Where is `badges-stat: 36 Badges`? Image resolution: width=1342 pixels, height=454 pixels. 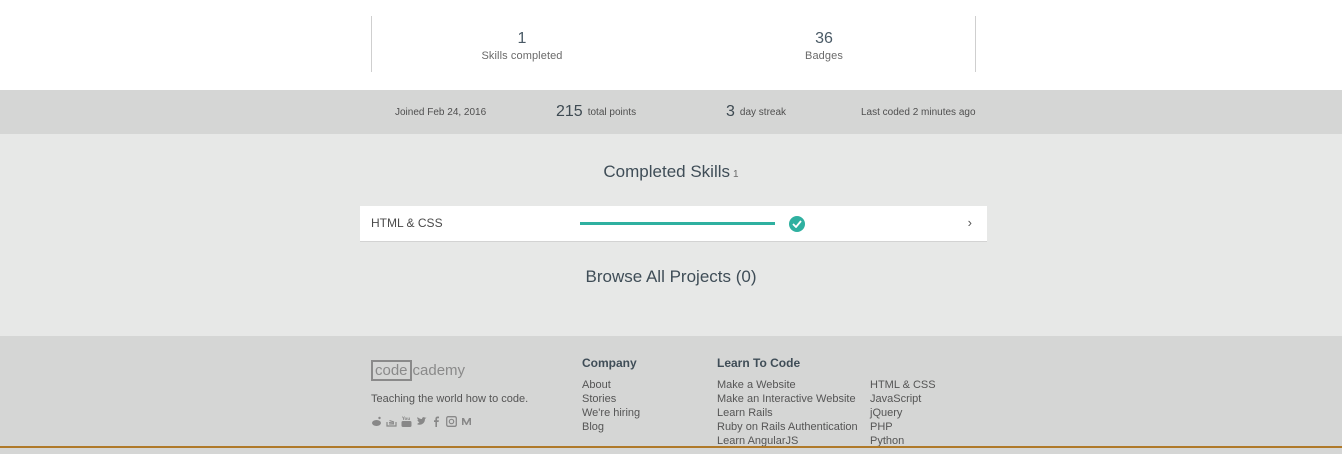 badges-stat: 36 Badges is located at coordinates (824, 46).